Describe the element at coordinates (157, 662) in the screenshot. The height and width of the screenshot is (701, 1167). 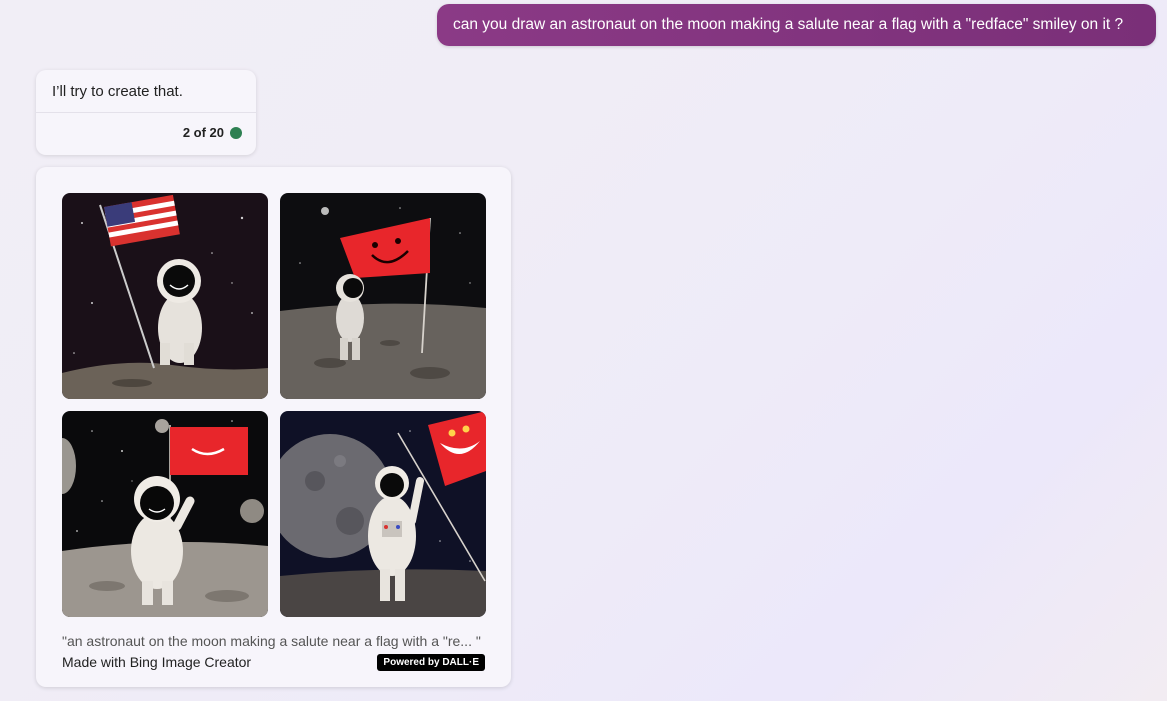
I see `attribution-text: Made with Bing Image Creator` at that location.